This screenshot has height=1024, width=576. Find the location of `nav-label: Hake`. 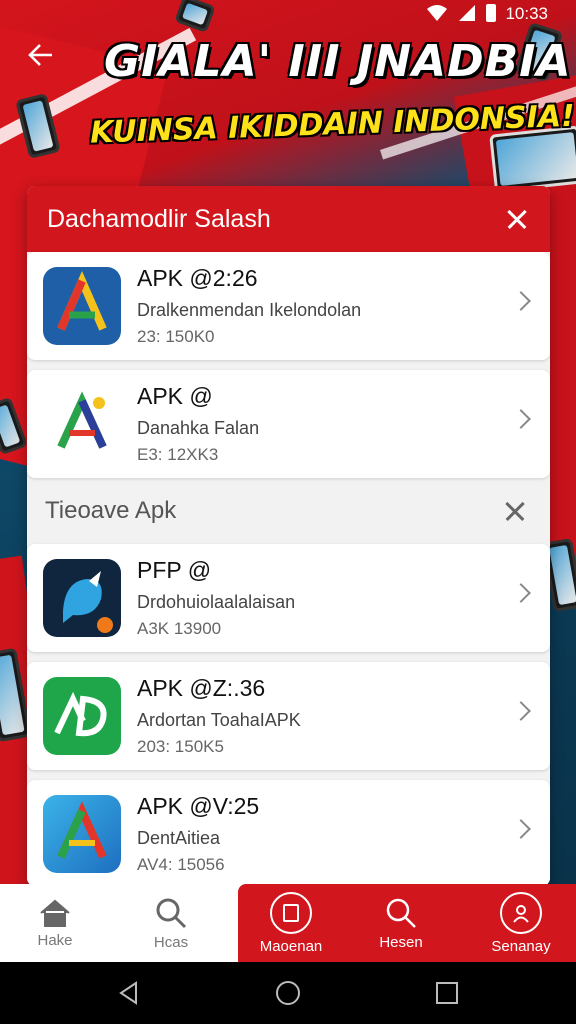

nav-label: Hake is located at coordinates (55, 940).